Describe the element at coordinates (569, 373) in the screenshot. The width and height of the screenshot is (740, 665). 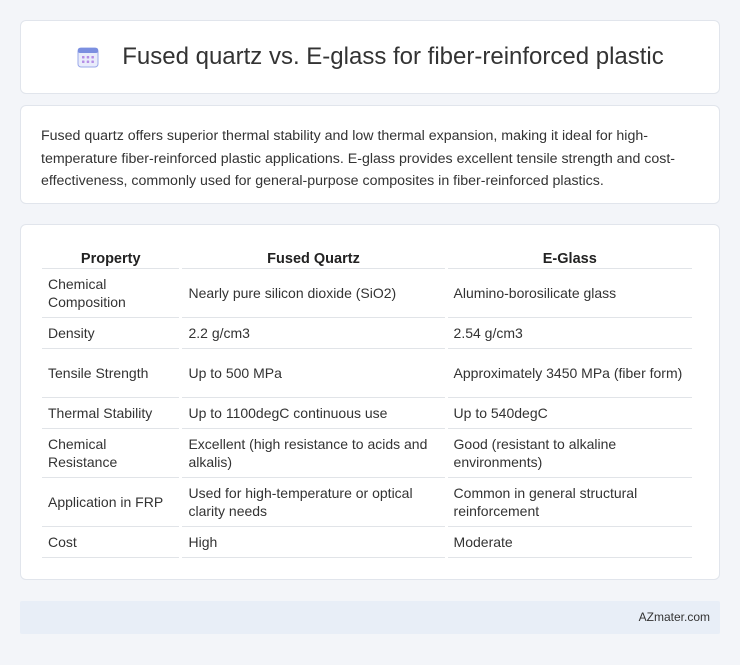
I see `cell-e-glass: Approximately 3450 MPa (fiber form)` at that location.